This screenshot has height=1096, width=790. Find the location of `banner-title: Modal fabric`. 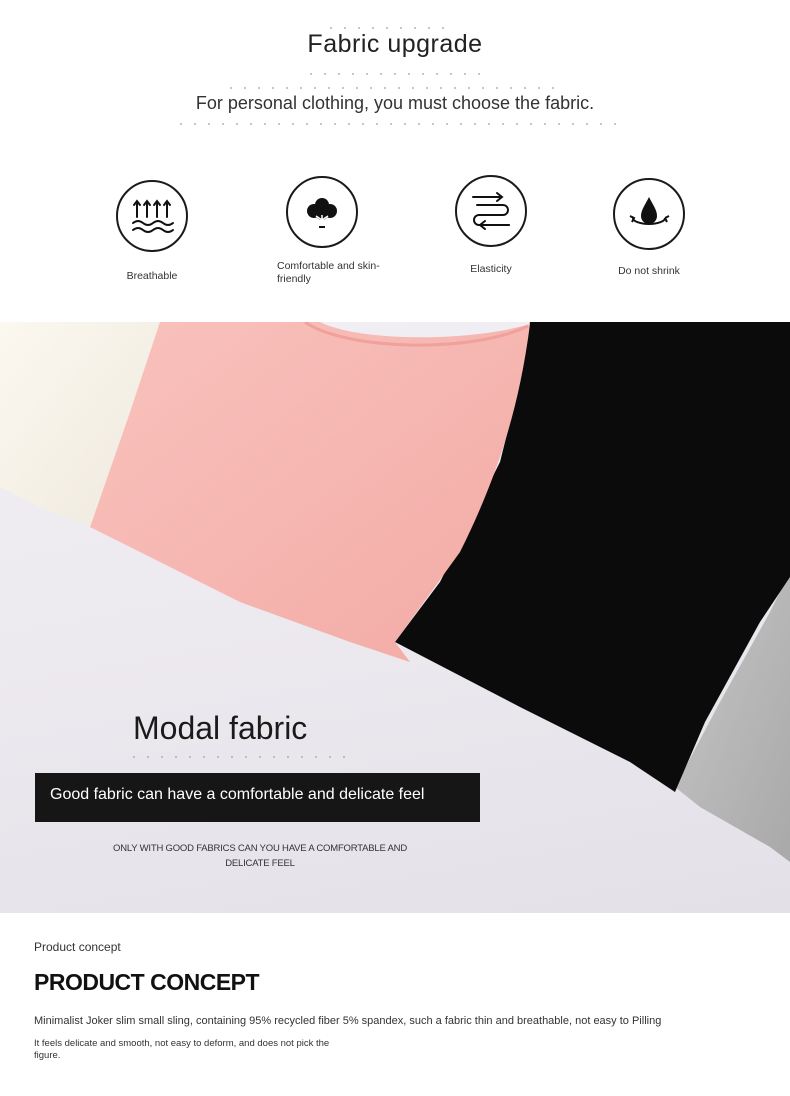

banner-title: Modal fabric is located at coordinates (220, 728).